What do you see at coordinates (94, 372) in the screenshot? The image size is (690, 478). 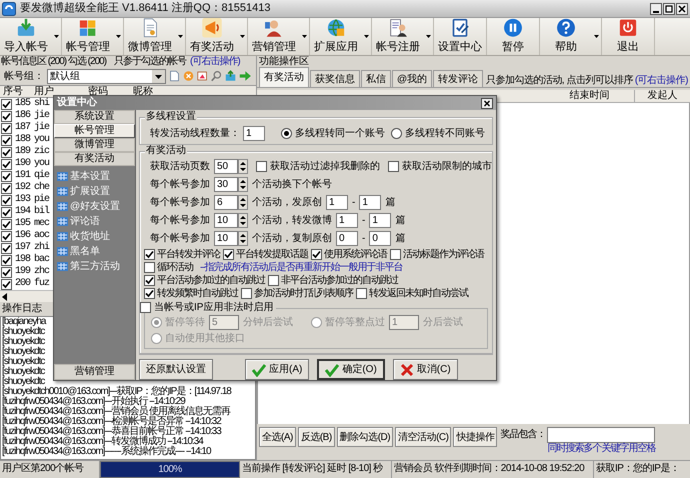 I see `nav-button: 营销管理` at bounding box center [94, 372].